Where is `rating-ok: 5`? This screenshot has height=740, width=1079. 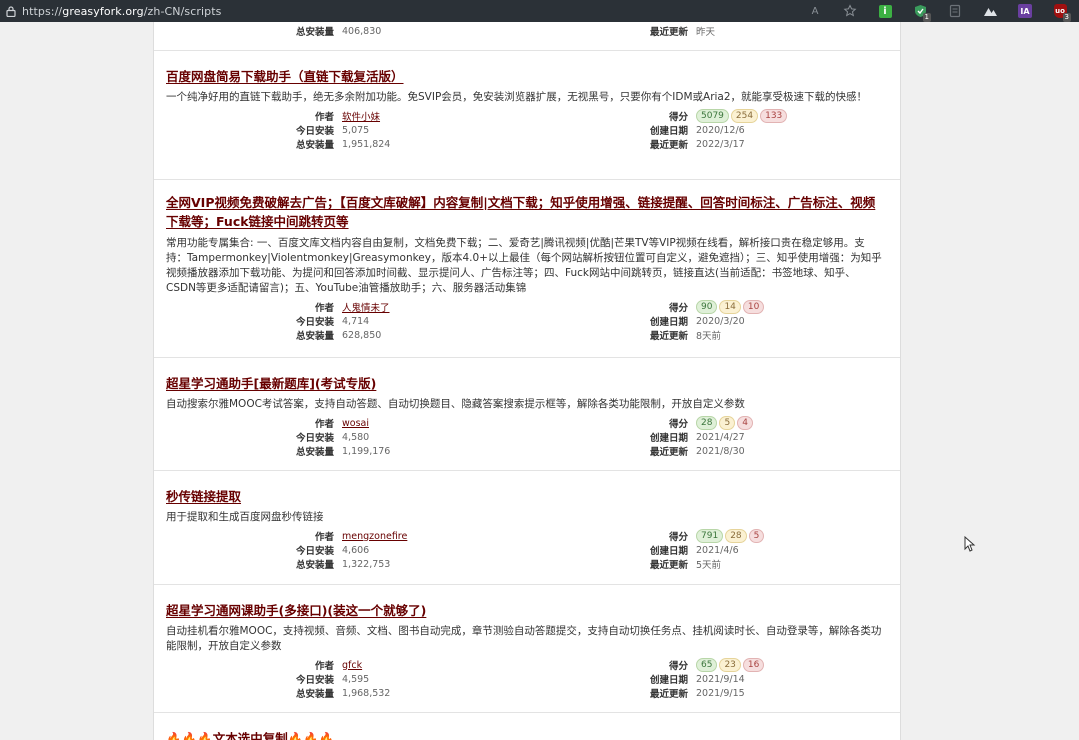 rating-ok: 5 is located at coordinates (727, 423).